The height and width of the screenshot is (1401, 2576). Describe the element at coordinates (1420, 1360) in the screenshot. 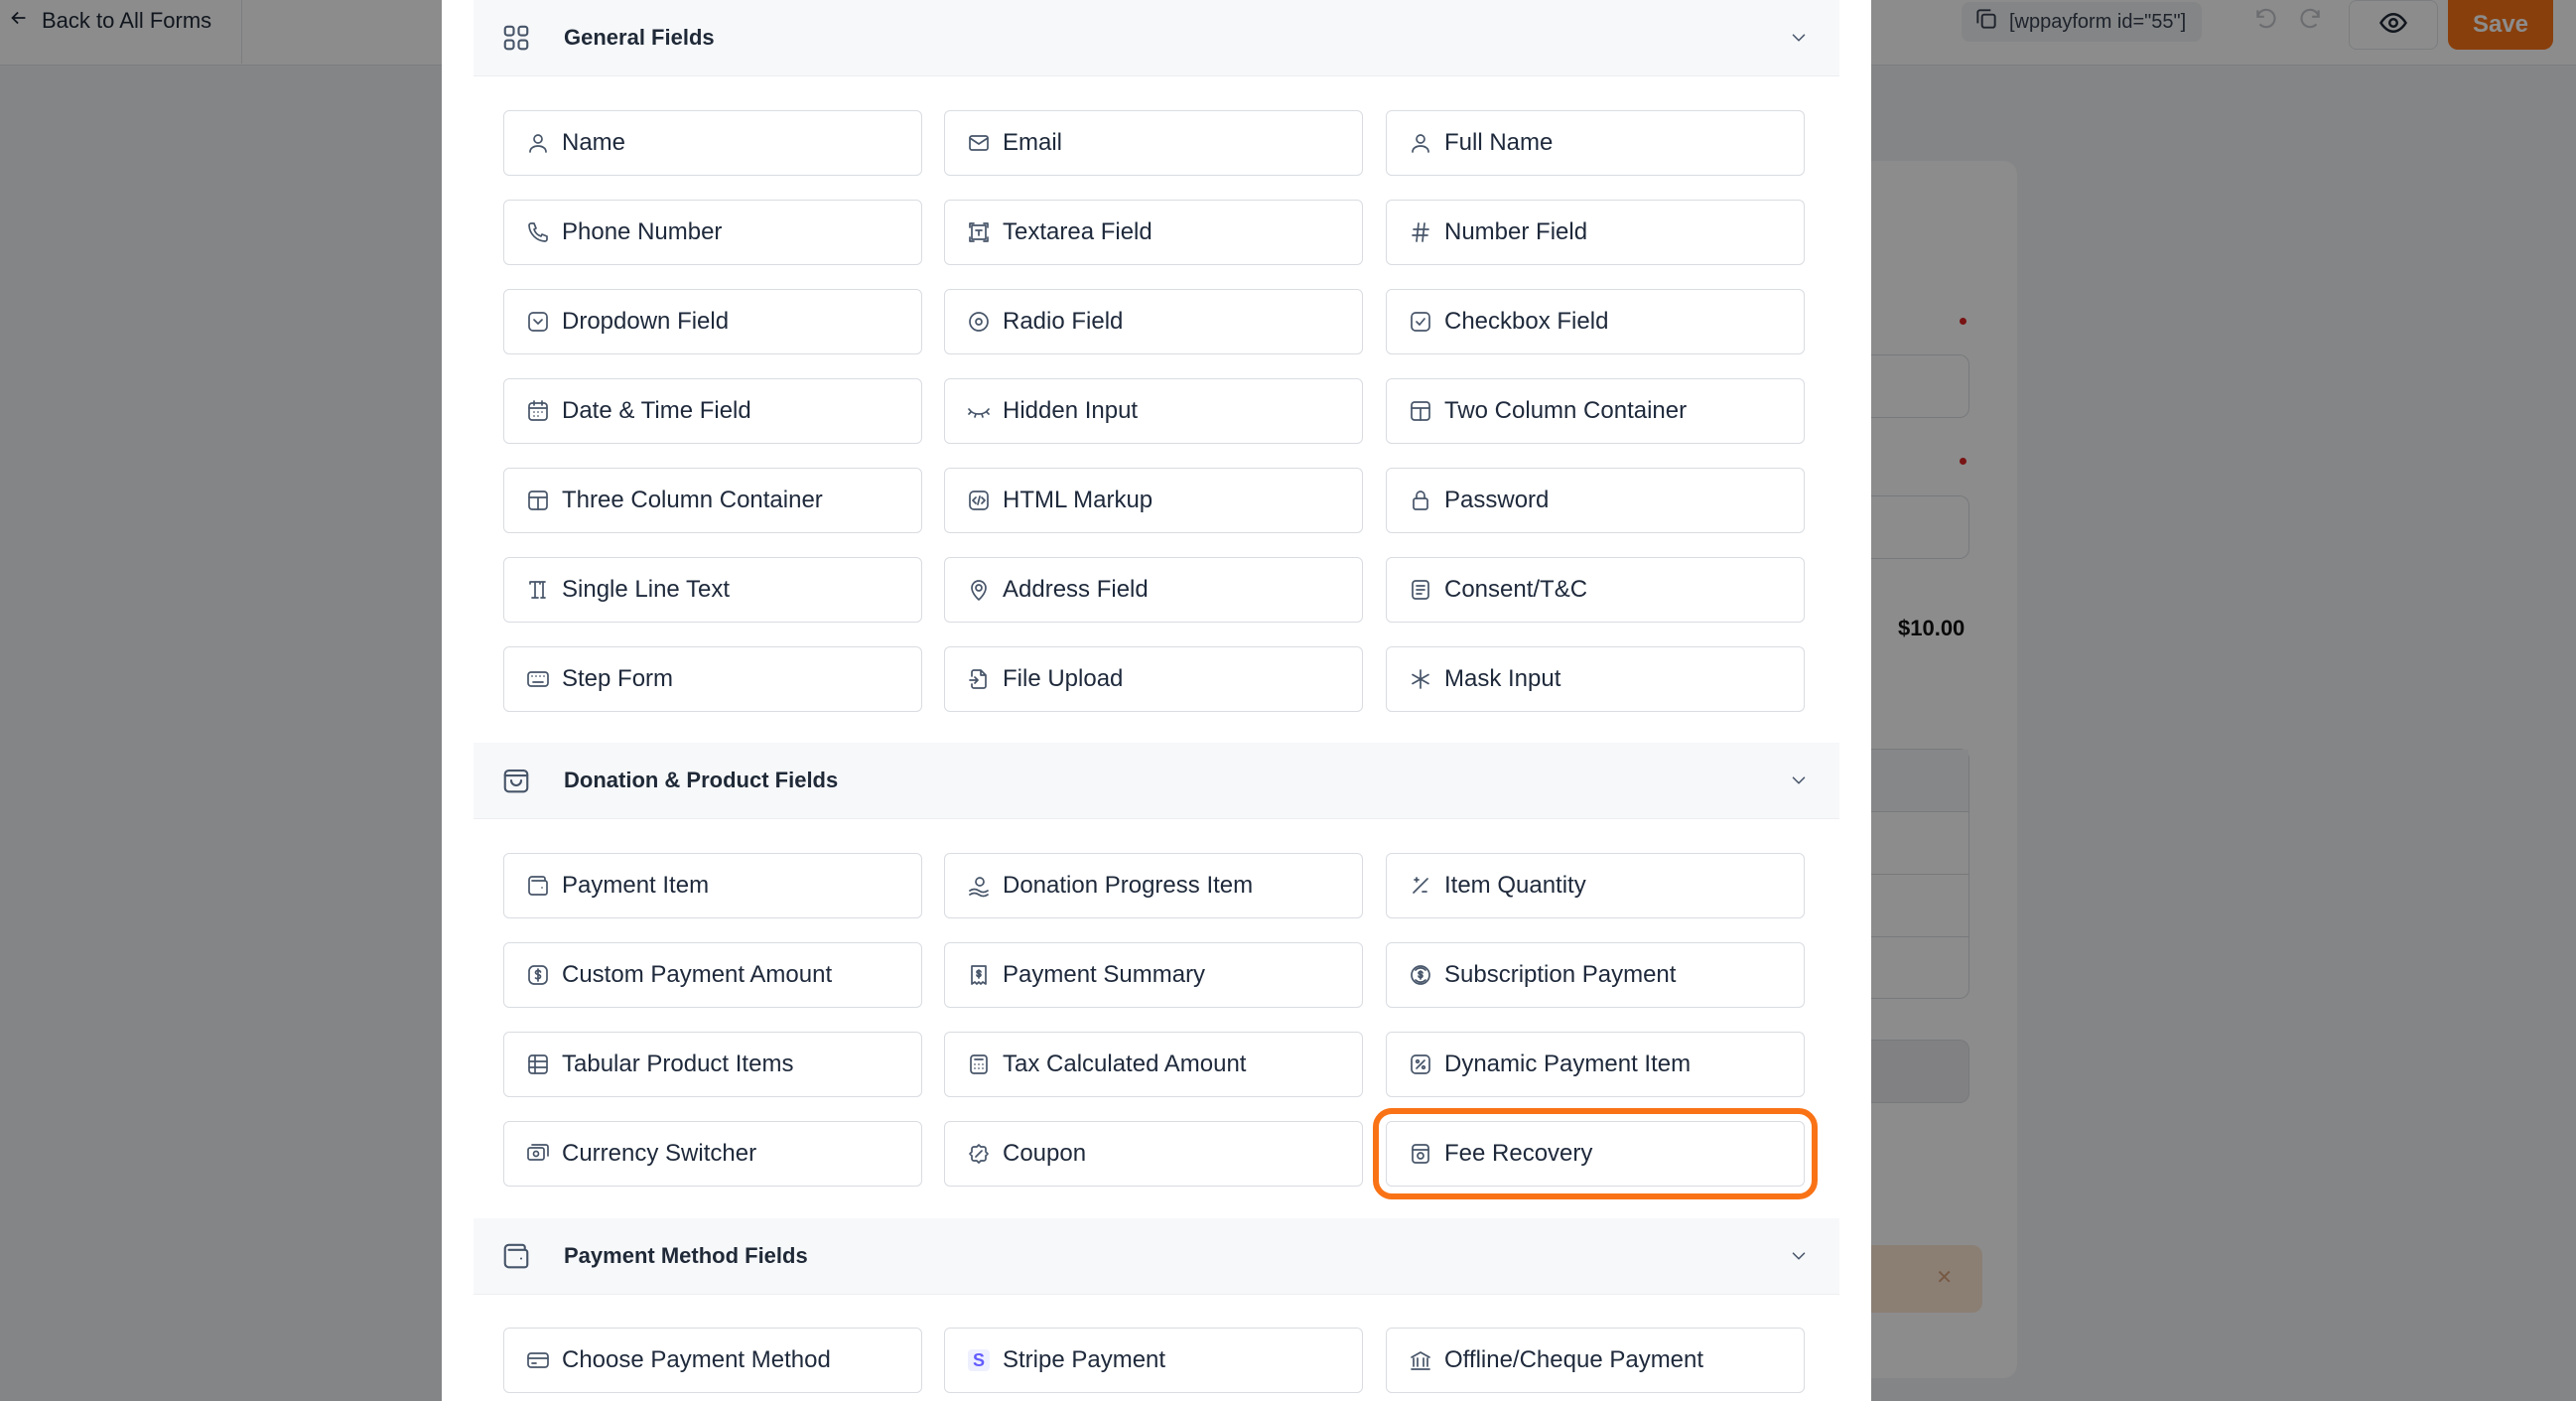

I see `bank-icon` at that location.